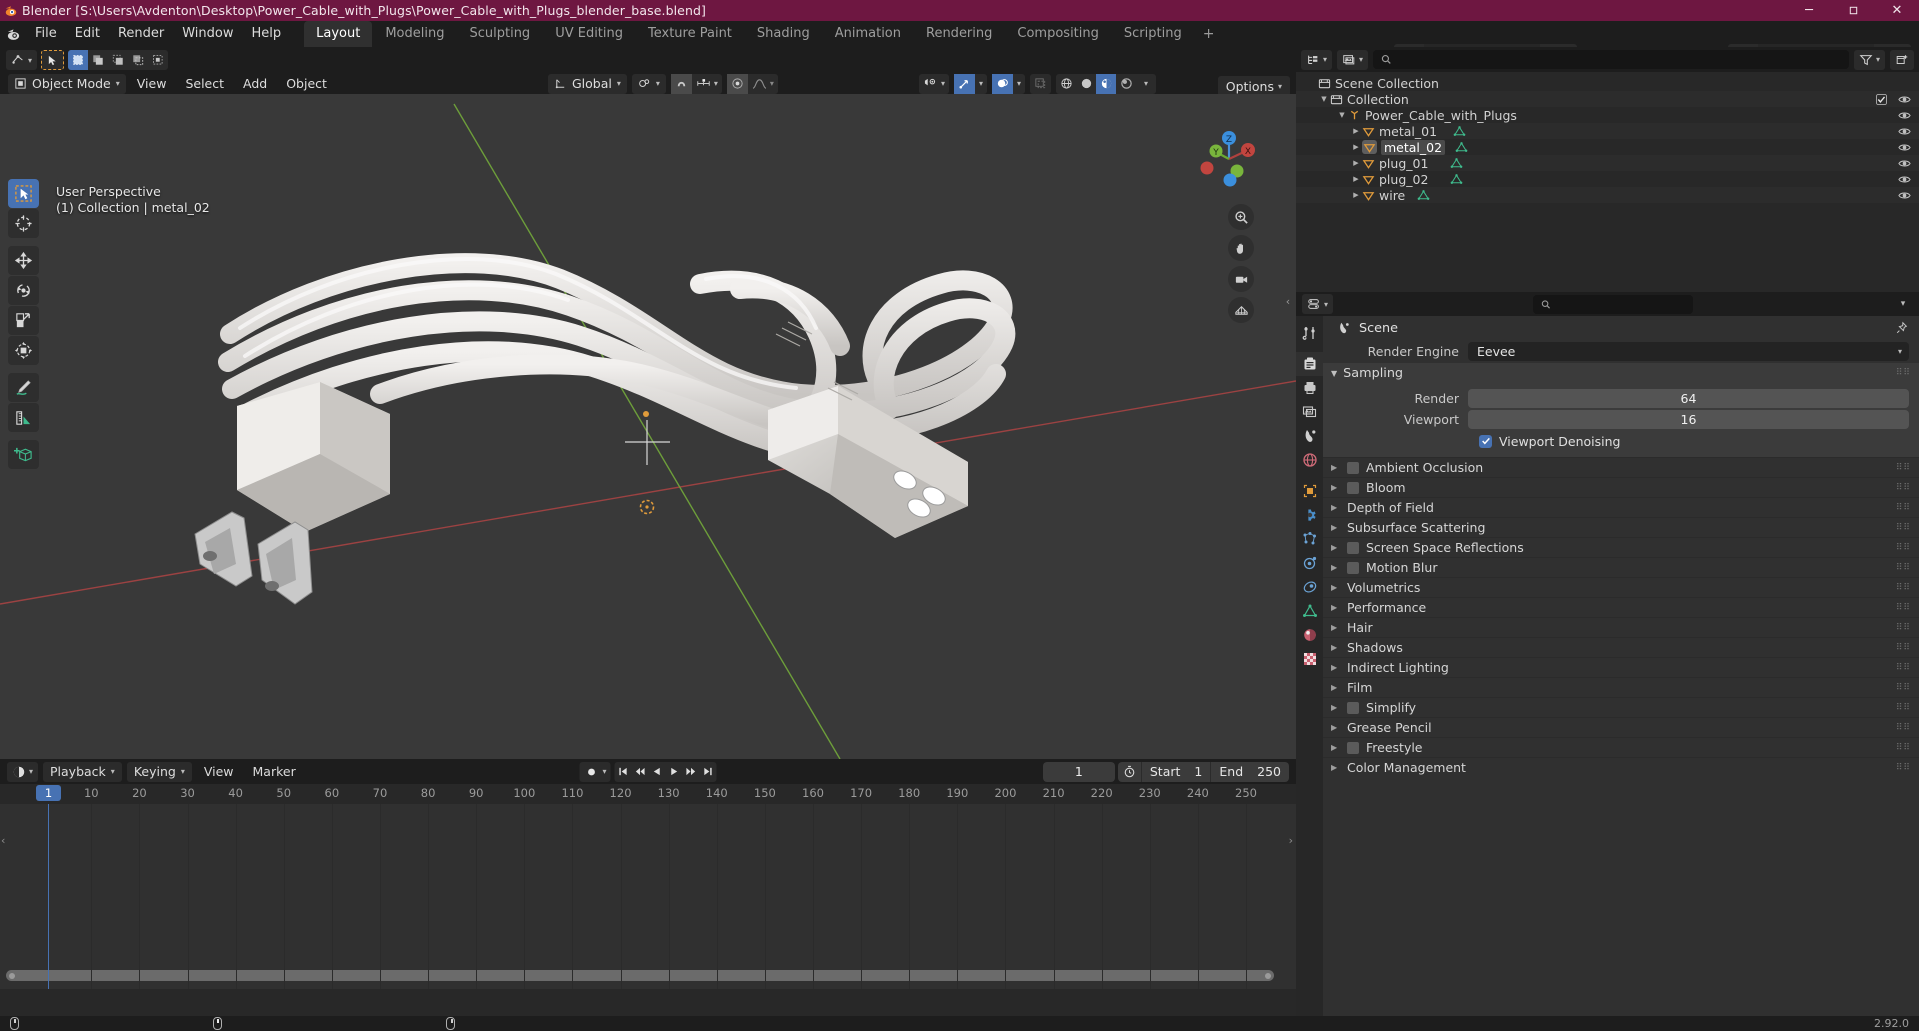 The width and height of the screenshot is (1919, 1031). What do you see at coordinates (1309, 491) in the screenshot?
I see `object-tab-icon` at bounding box center [1309, 491].